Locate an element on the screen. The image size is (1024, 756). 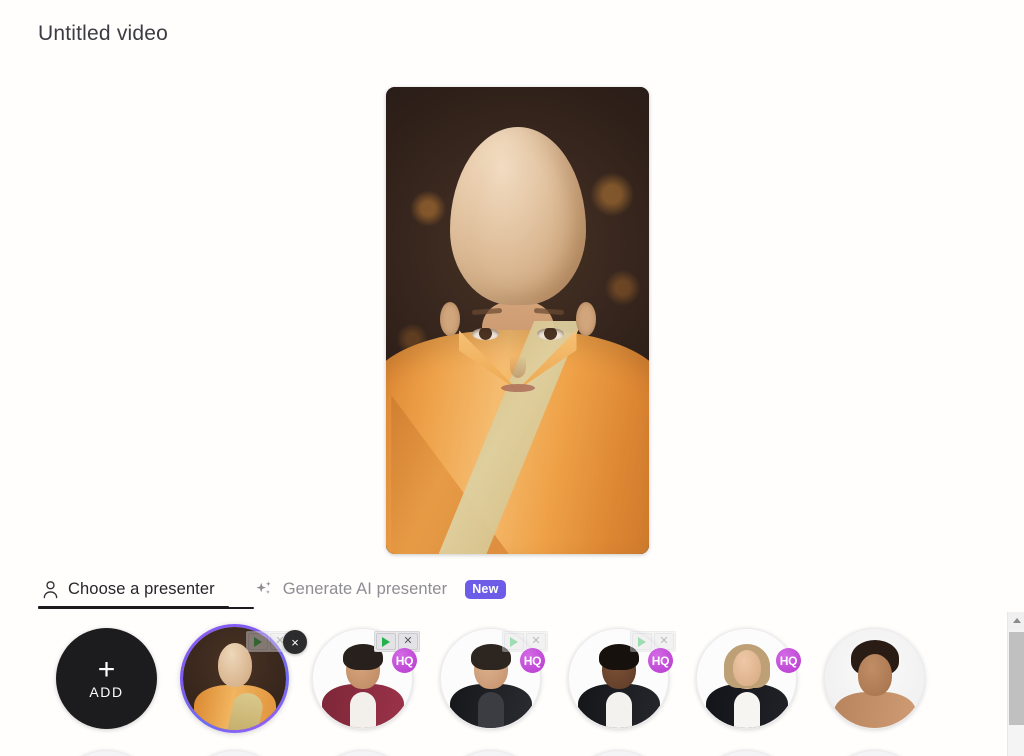
figure-ear-left is located at coordinates (449, 318).